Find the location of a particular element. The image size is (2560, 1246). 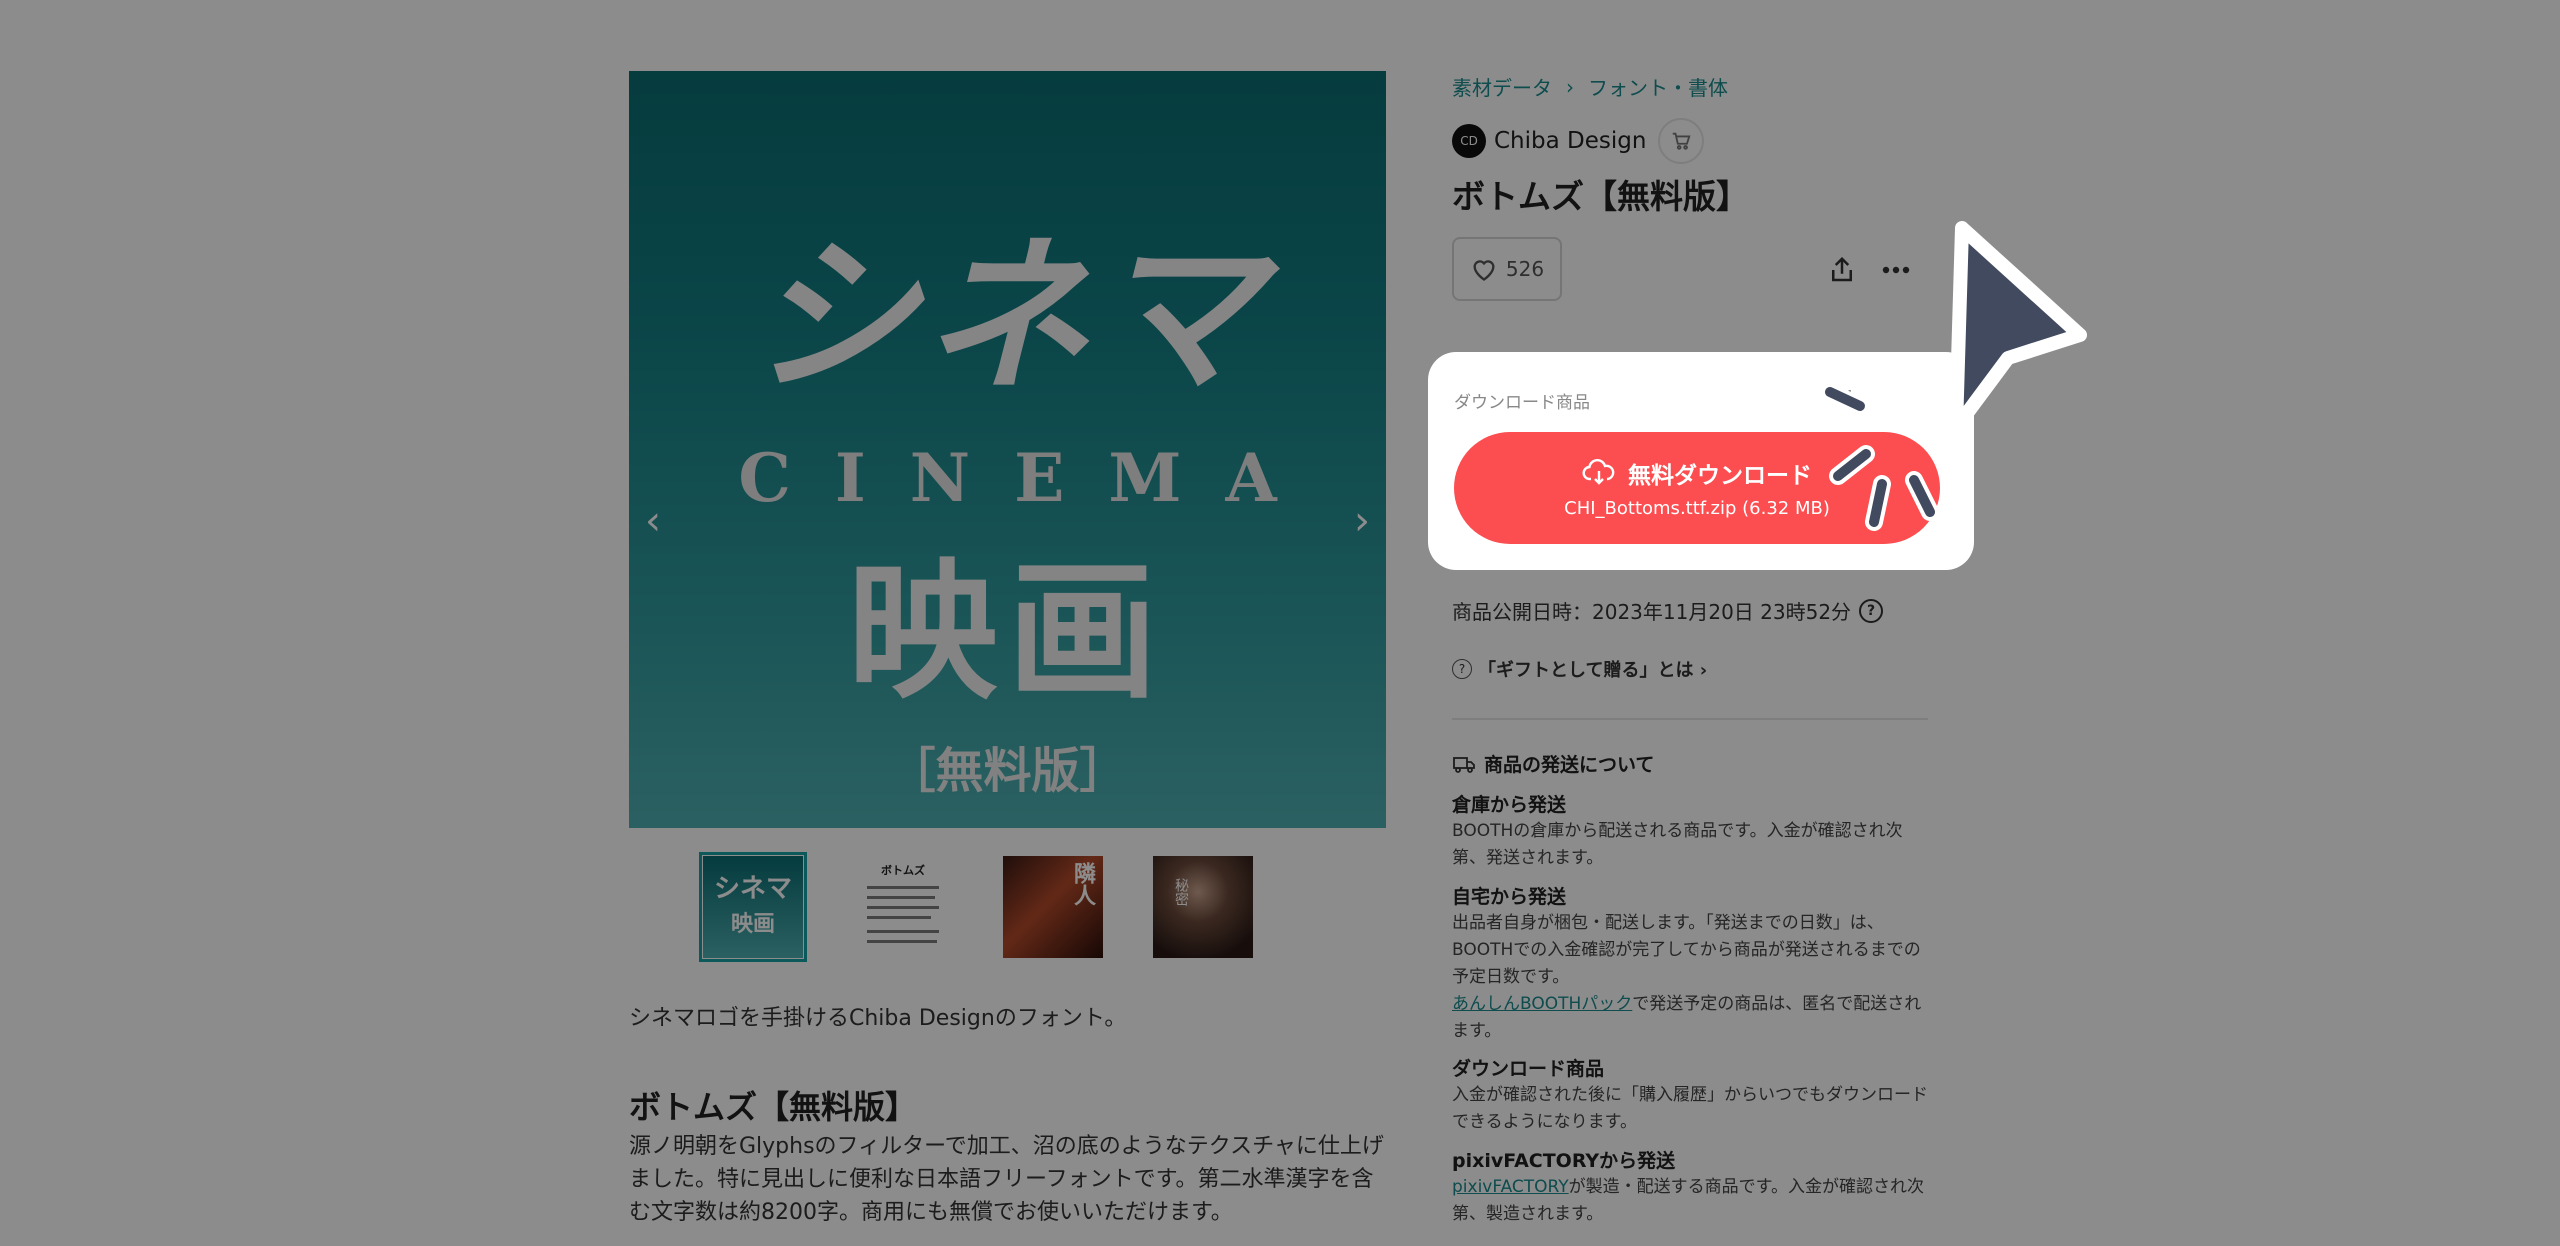

cloud-download-icon is located at coordinates (1598, 472).